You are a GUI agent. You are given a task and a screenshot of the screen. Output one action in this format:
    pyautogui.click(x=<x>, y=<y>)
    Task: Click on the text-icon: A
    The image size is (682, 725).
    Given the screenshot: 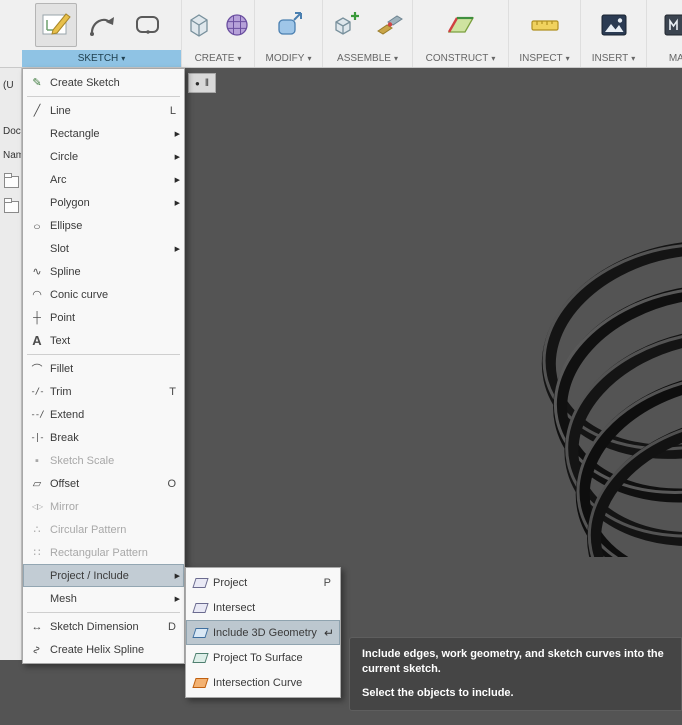 What is the action you would take?
    pyautogui.click(x=37, y=340)
    